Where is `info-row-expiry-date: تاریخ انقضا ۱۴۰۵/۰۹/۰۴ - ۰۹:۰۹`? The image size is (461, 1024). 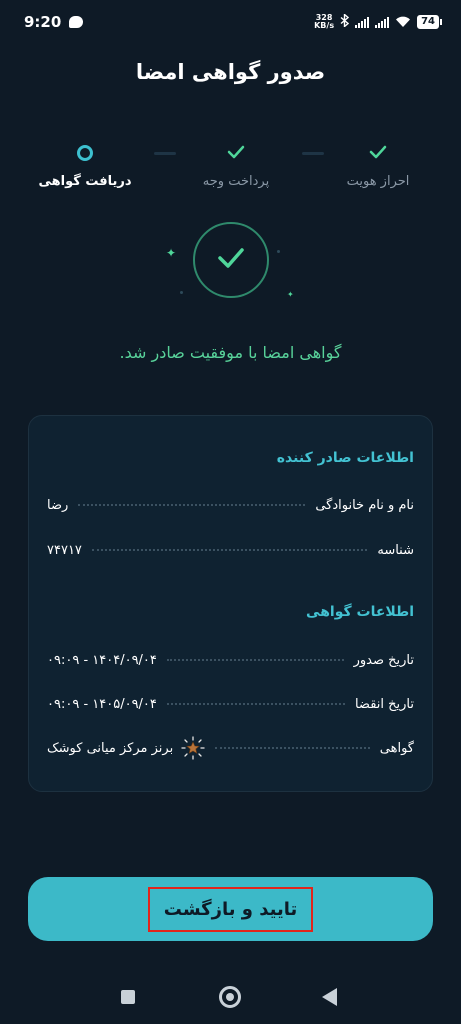 info-row-expiry-date: تاریخ انقضا ۱۴۰۵/۰۹/۰۴ - ۰۹:۰۹ is located at coordinates (230, 704).